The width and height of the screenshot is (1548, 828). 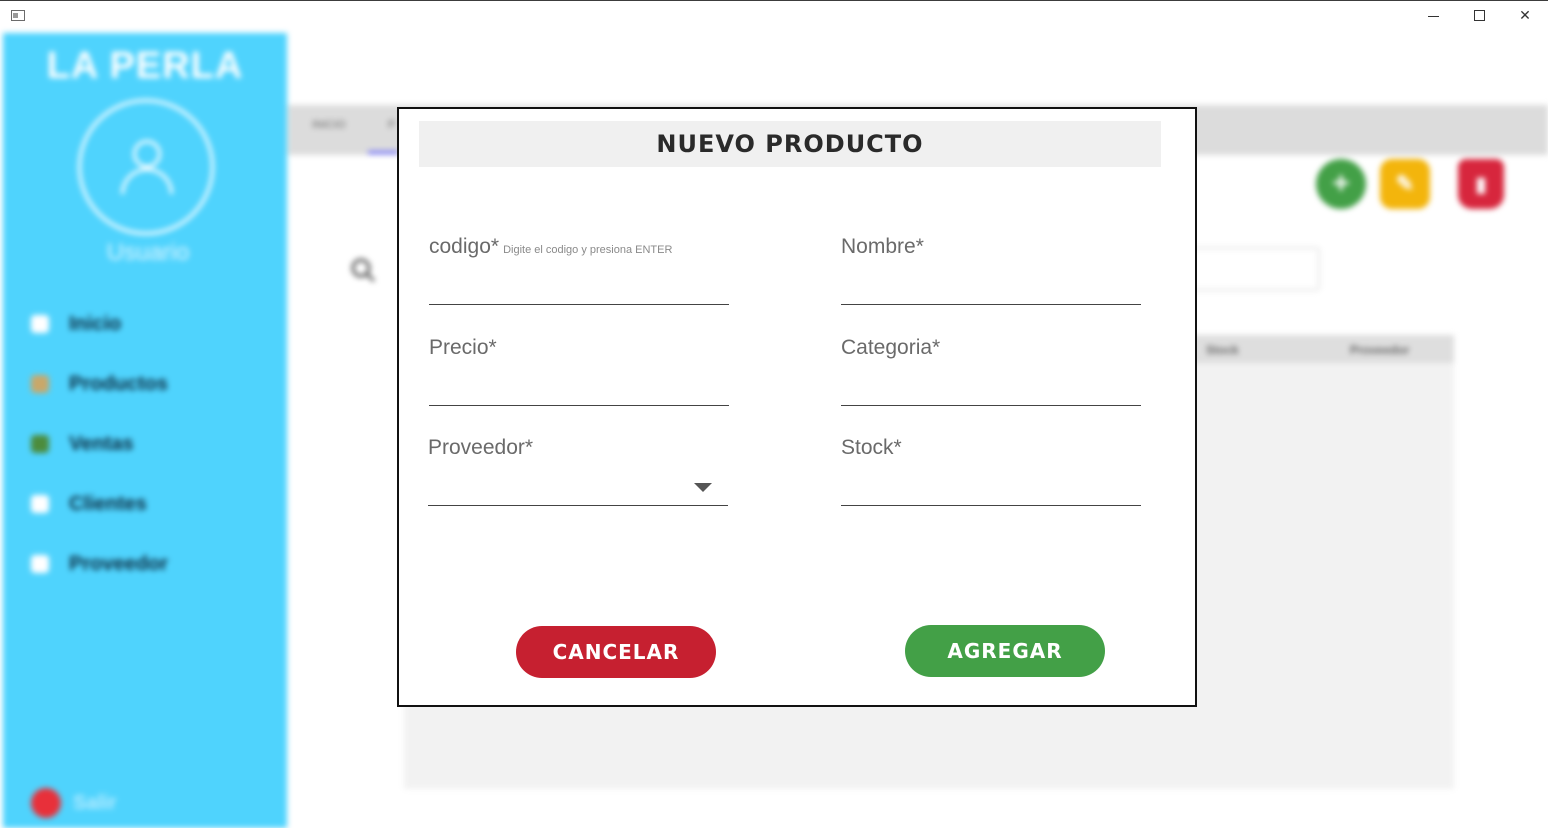 I want to click on minimize-icon, so click(x=1433, y=16).